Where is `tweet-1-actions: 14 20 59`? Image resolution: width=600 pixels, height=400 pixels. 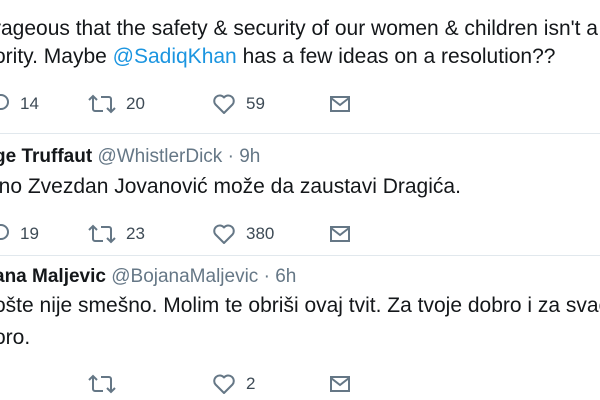
tweet-1-actions: 14 20 59 is located at coordinates (300, 104).